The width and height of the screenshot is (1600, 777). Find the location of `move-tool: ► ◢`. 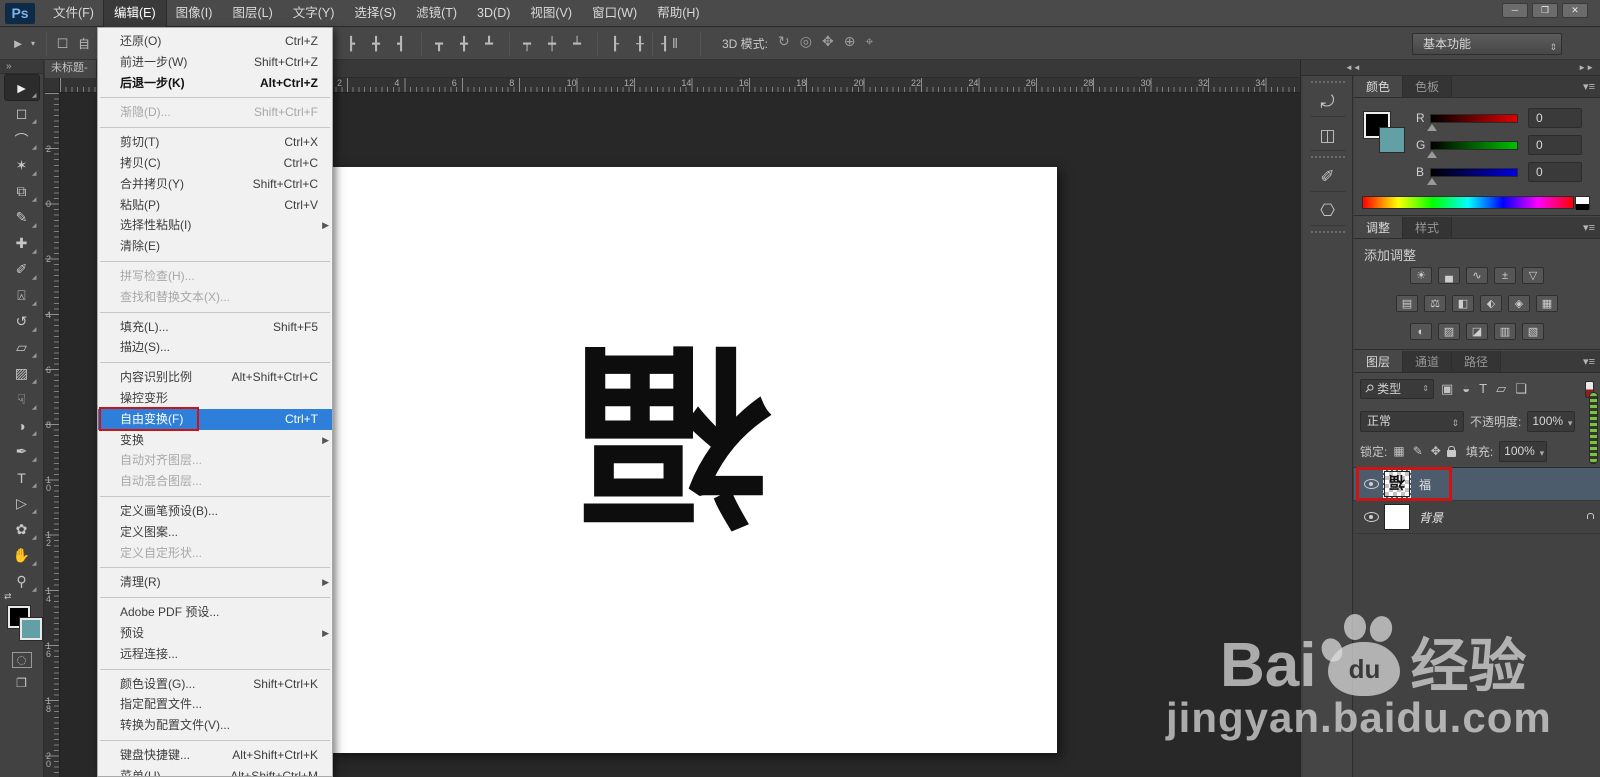

move-tool: ► ◢ is located at coordinates (21, 87).